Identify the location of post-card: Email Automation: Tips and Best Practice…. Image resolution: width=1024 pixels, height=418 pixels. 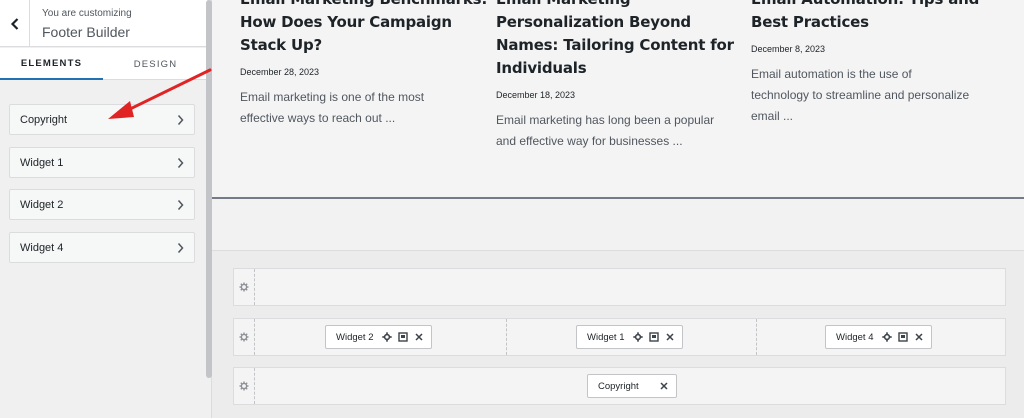
(871, 63).